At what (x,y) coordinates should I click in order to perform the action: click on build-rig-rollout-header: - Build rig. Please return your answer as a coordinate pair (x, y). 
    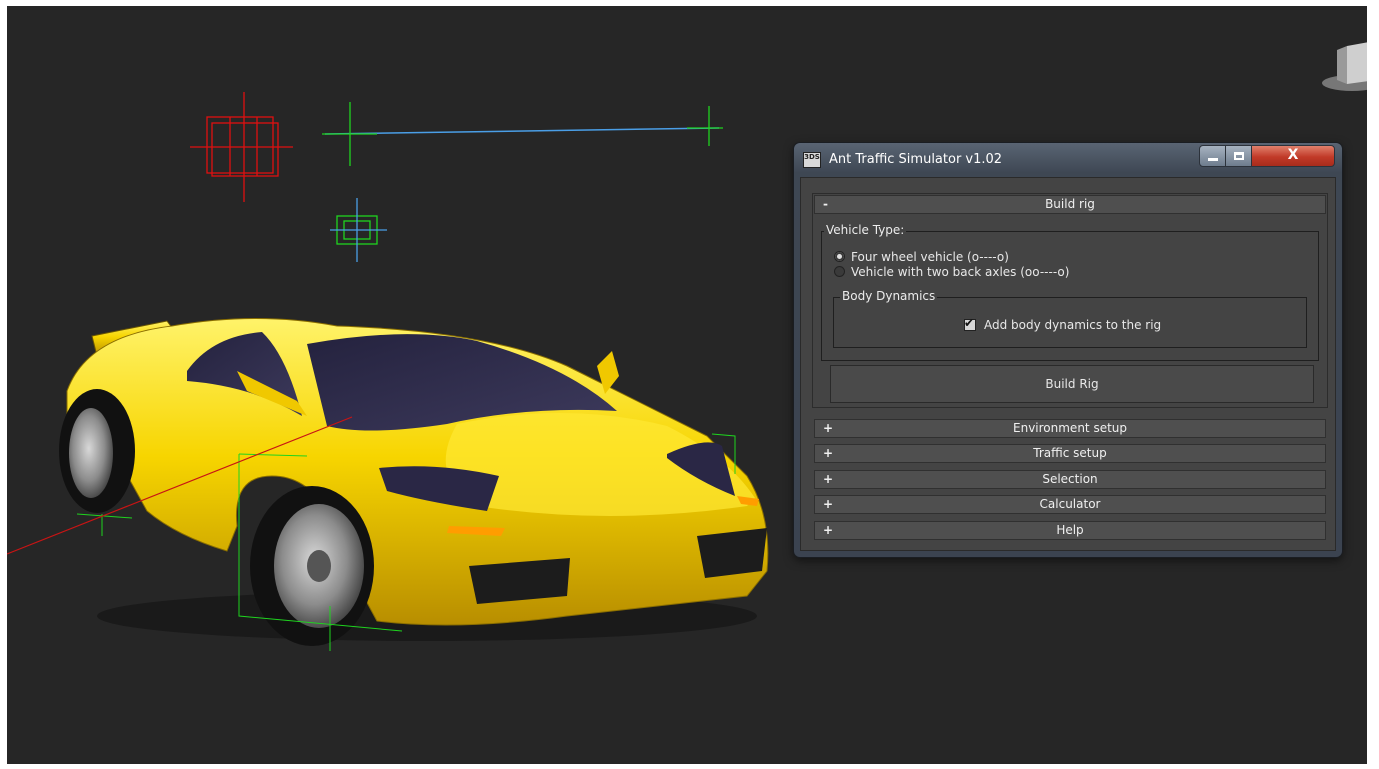
    Looking at the image, I should click on (1070, 204).